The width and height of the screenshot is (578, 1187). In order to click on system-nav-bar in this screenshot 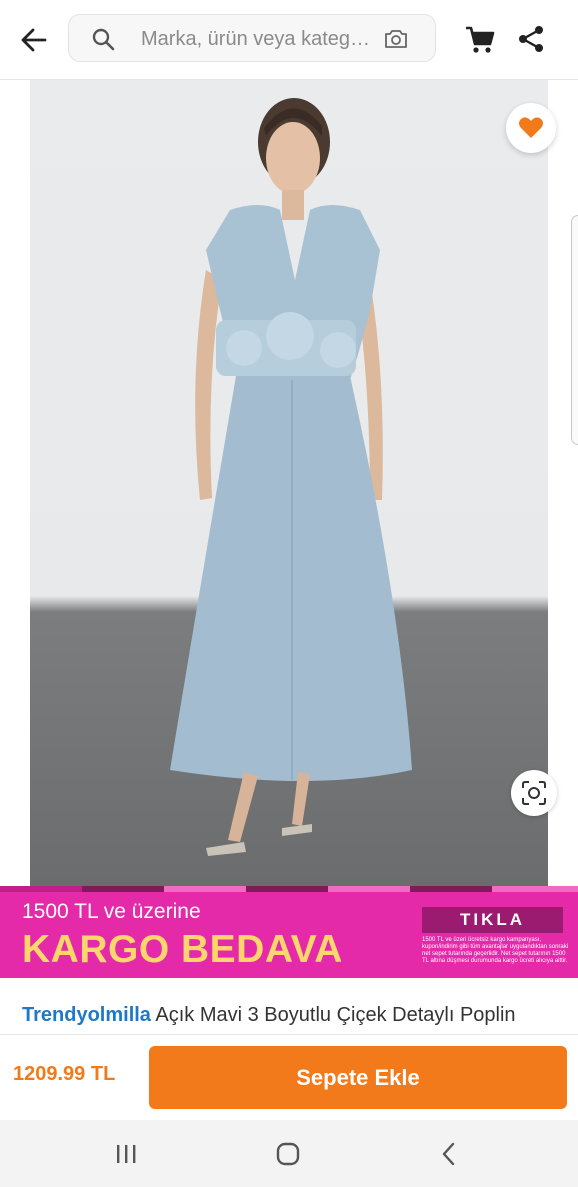, I will do `click(289, 1153)`.